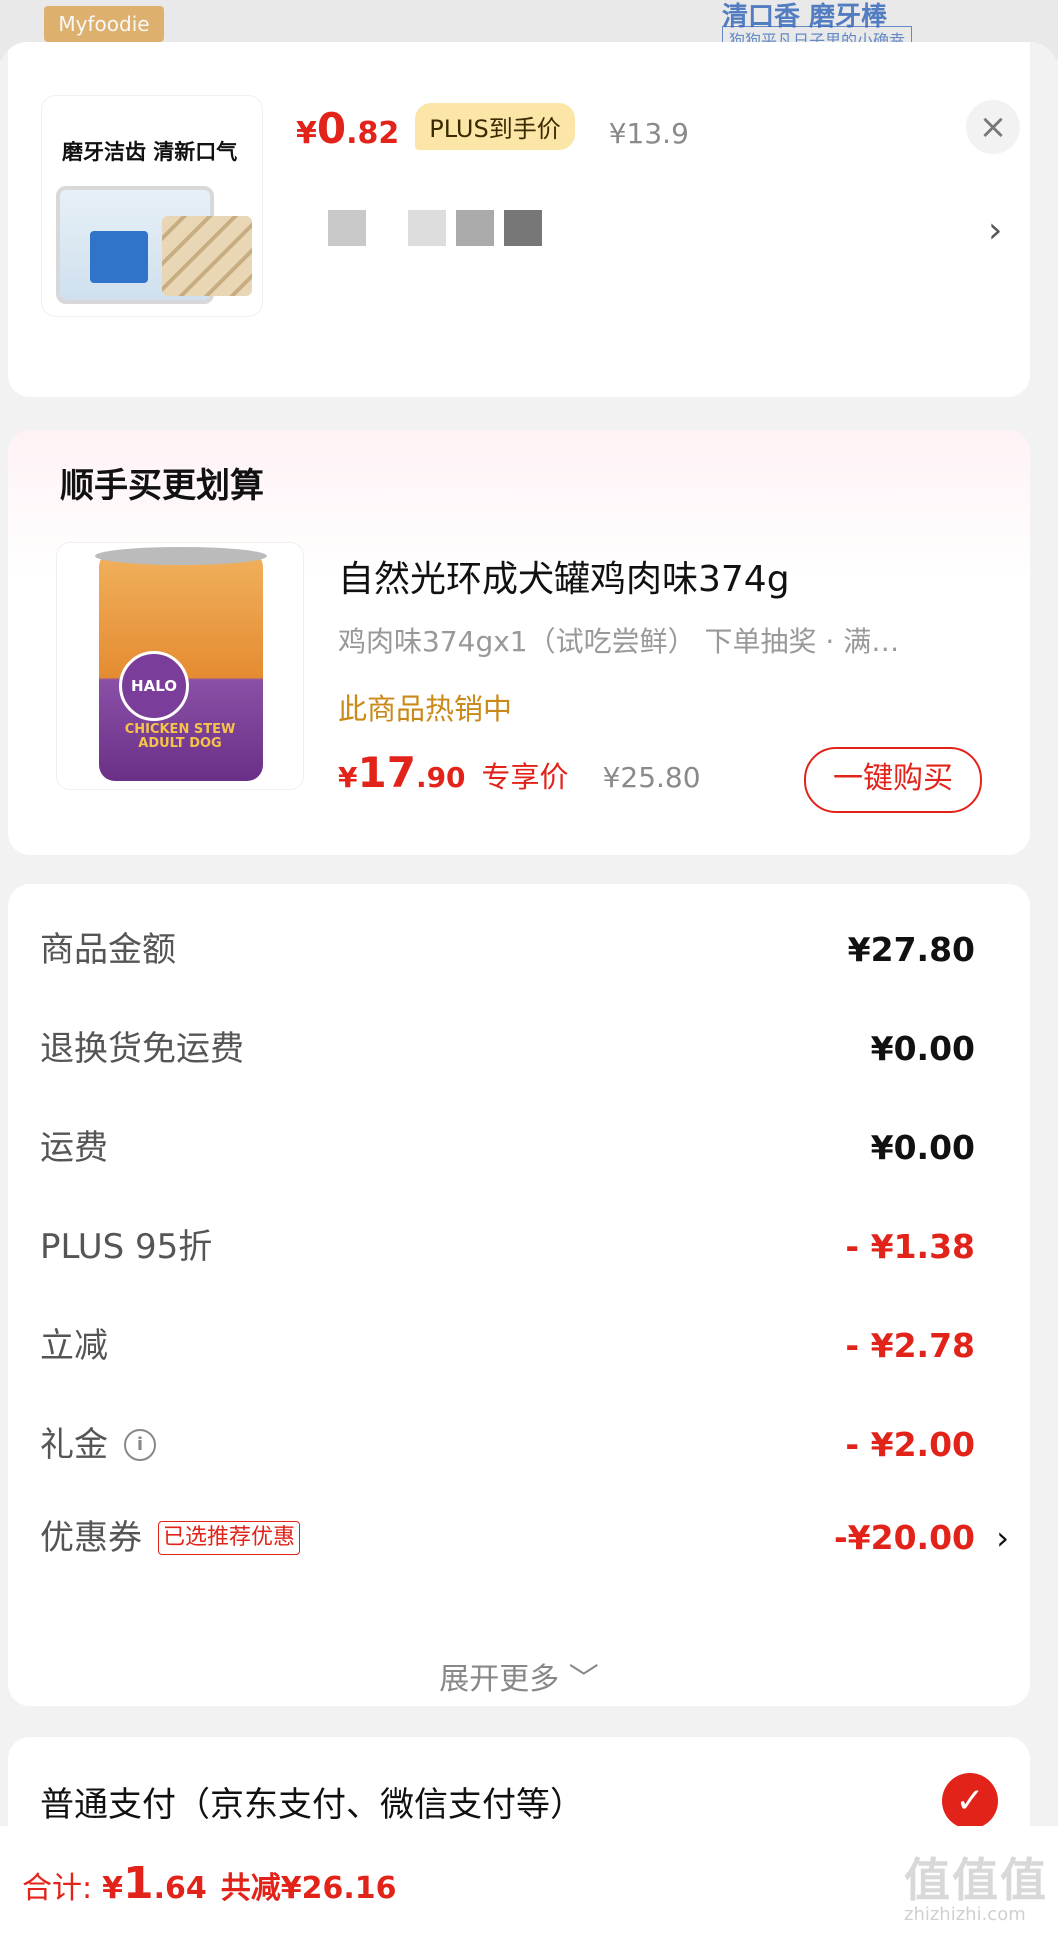 The width and height of the screenshot is (1058, 1939). Describe the element at coordinates (507, 1049) in the screenshot. I see `amount-row-return-shipping: 退换货免运费 ¥0.00` at that location.